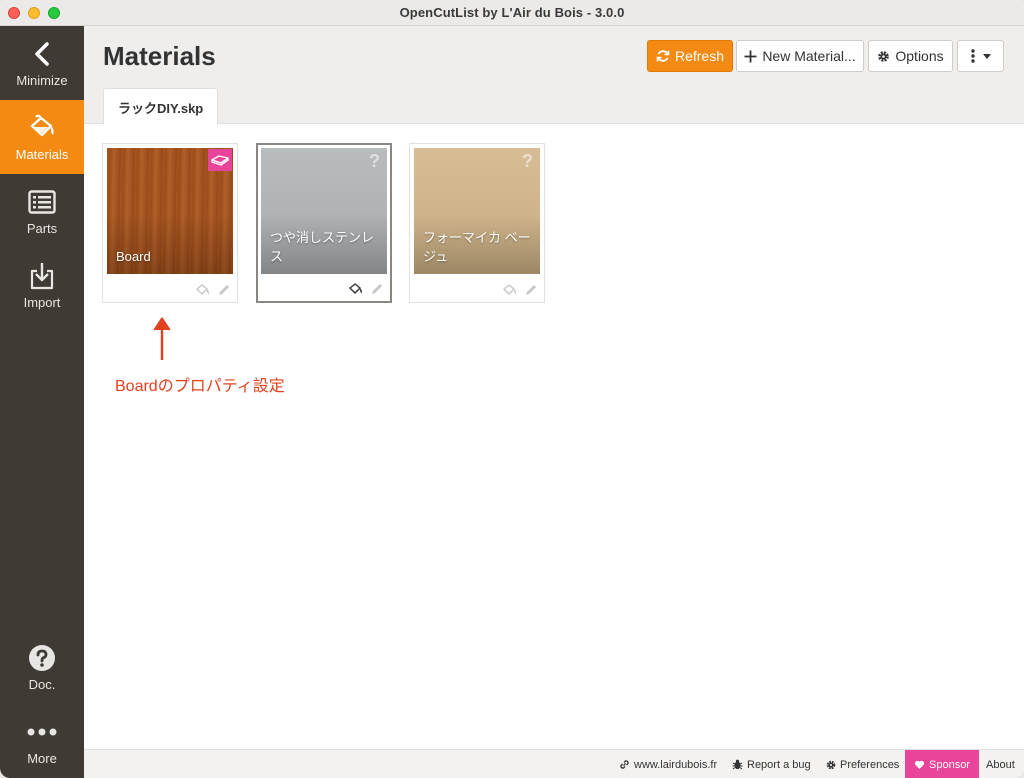 The width and height of the screenshot is (1024, 778). I want to click on refresh-button: Refresh, so click(690, 56).